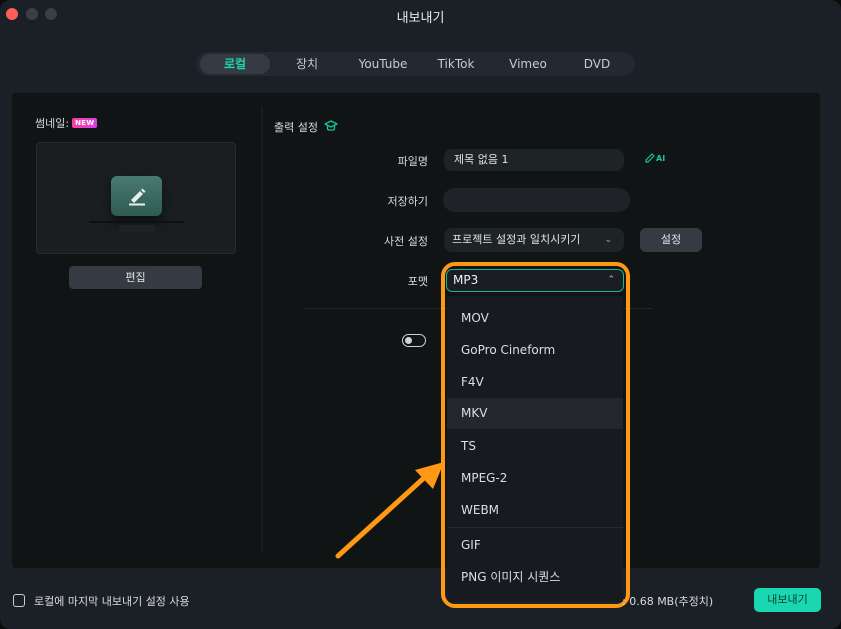  What do you see at coordinates (331, 127) in the screenshot?
I see `graduation-cap-icon` at bounding box center [331, 127].